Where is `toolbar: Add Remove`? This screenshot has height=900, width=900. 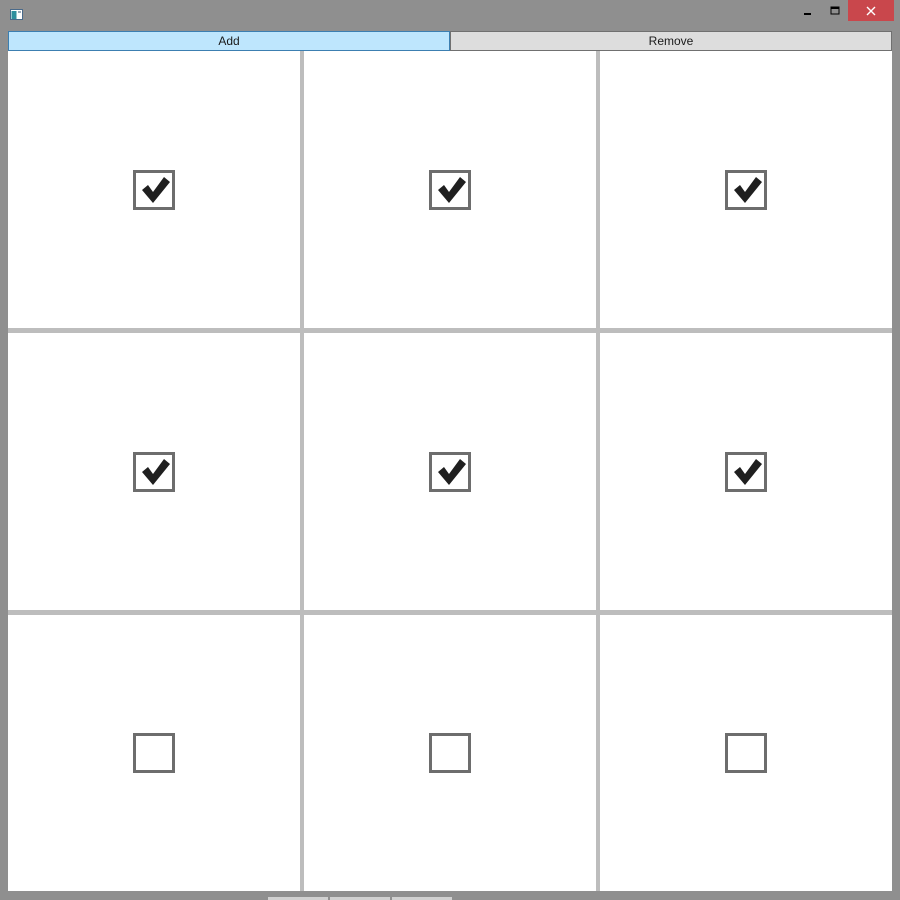 toolbar: Add Remove is located at coordinates (450, 41).